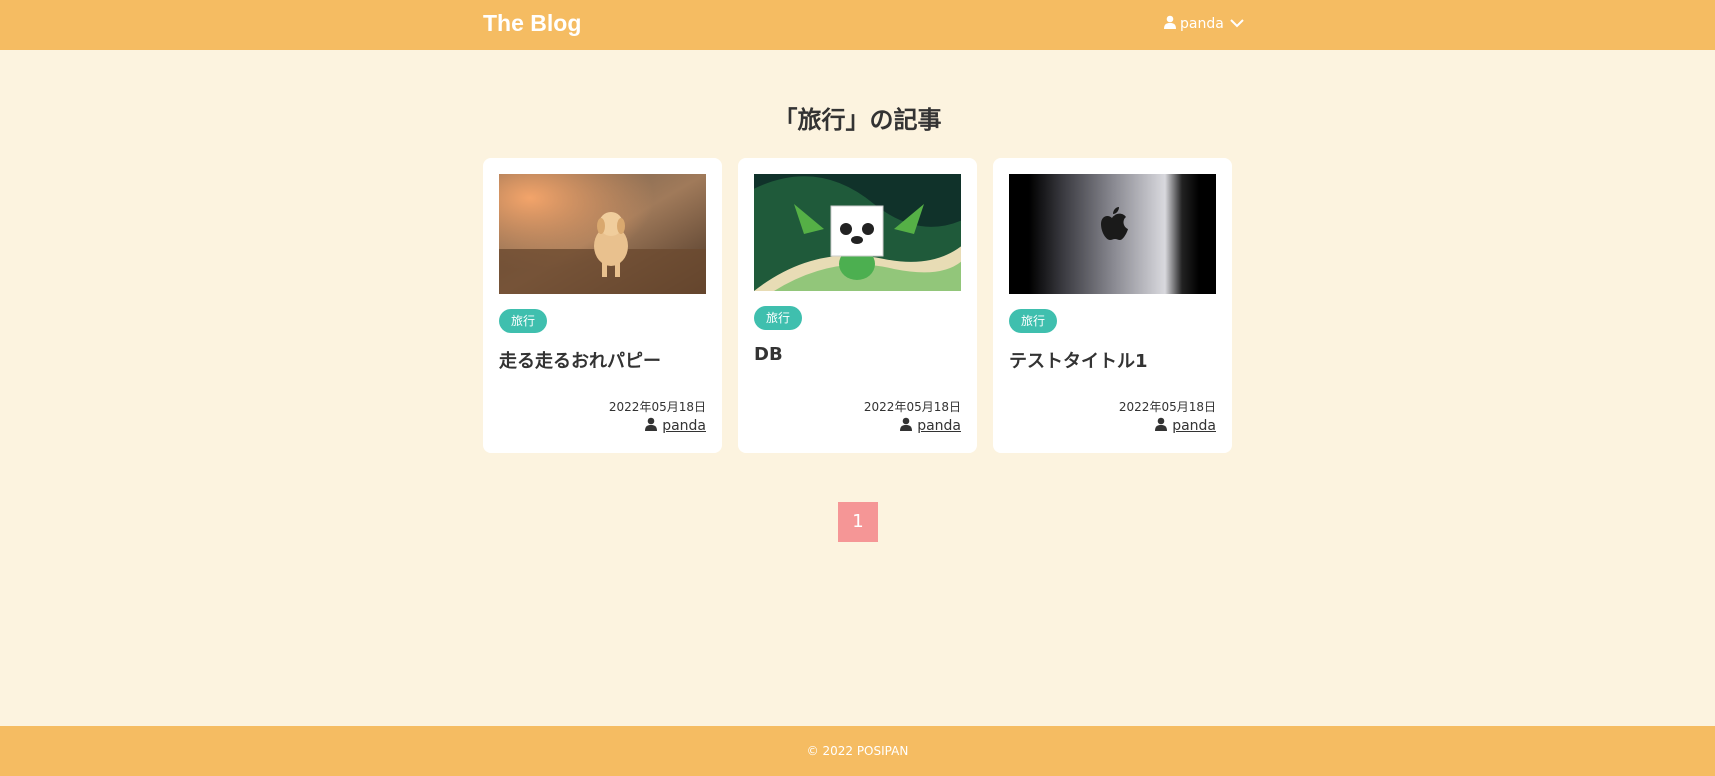 This screenshot has height=776, width=1715. I want to click on page-title: 「旅行」の記事, so click(857, 120).